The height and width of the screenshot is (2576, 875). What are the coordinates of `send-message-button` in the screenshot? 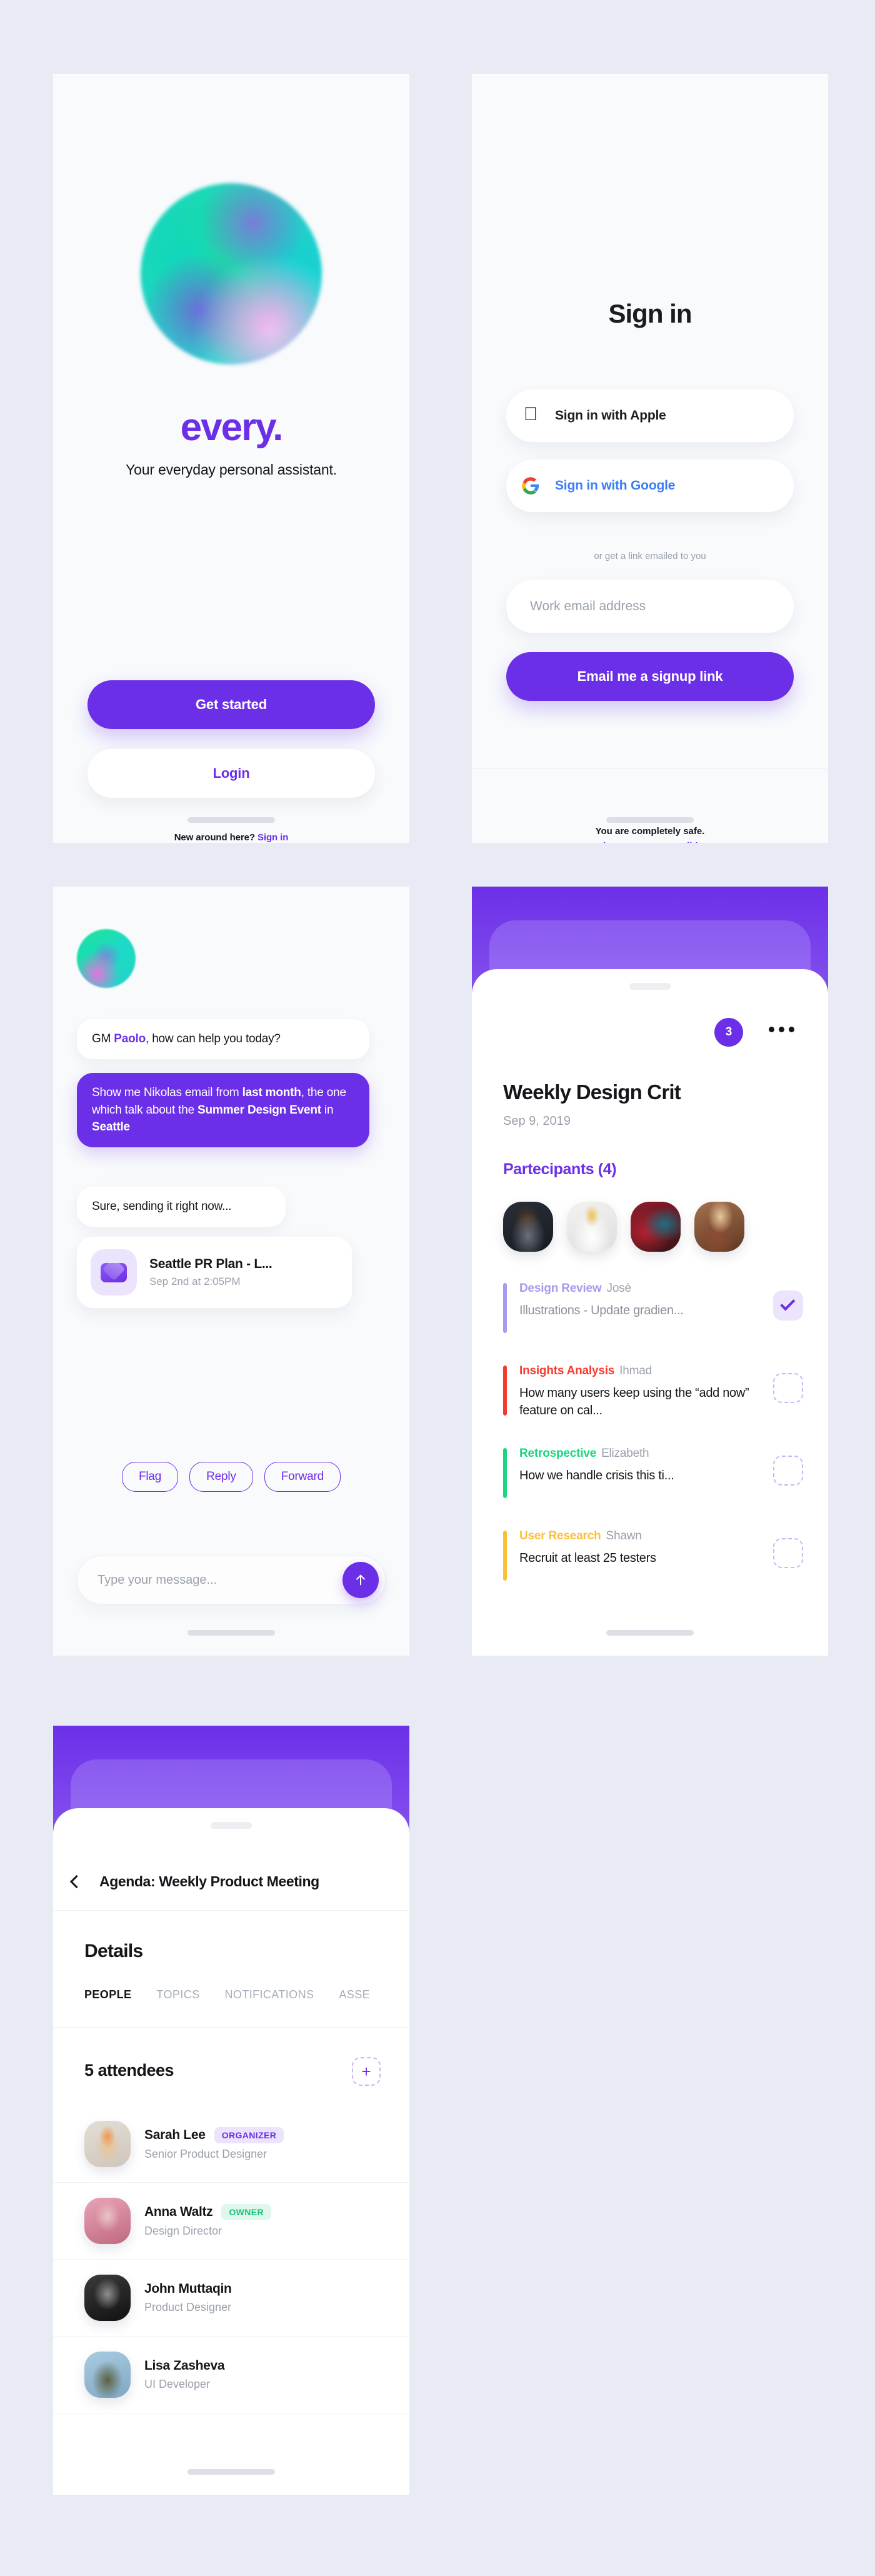 It's located at (361, 1580).